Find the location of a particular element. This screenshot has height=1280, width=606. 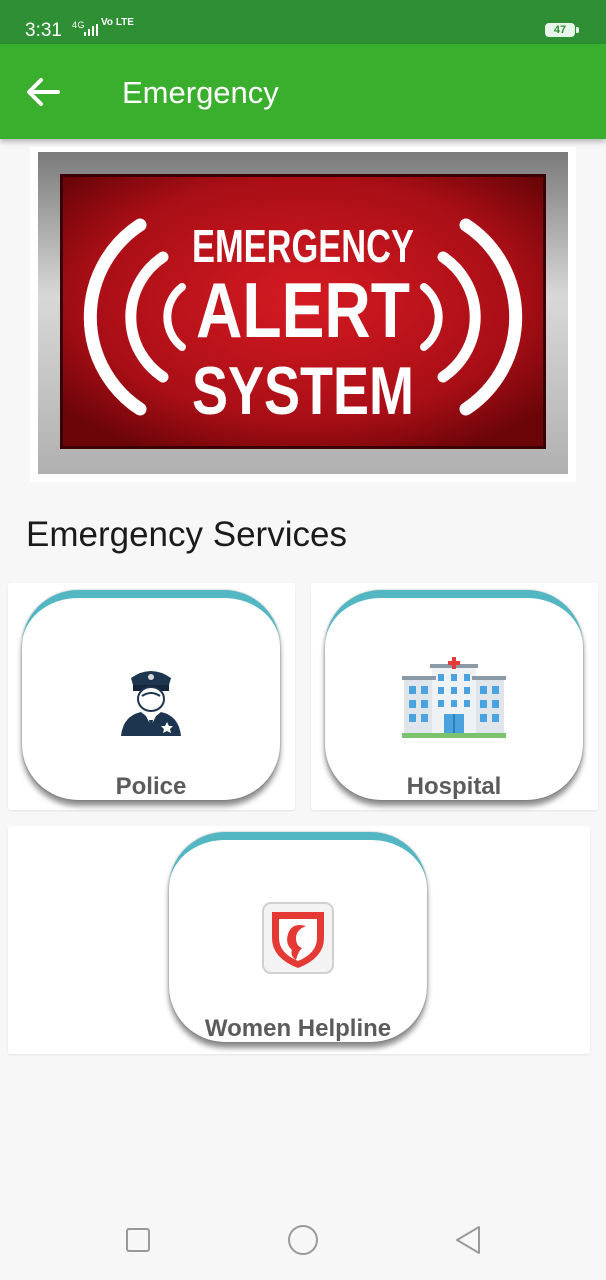

back-button is located at coordinates (47, 92).